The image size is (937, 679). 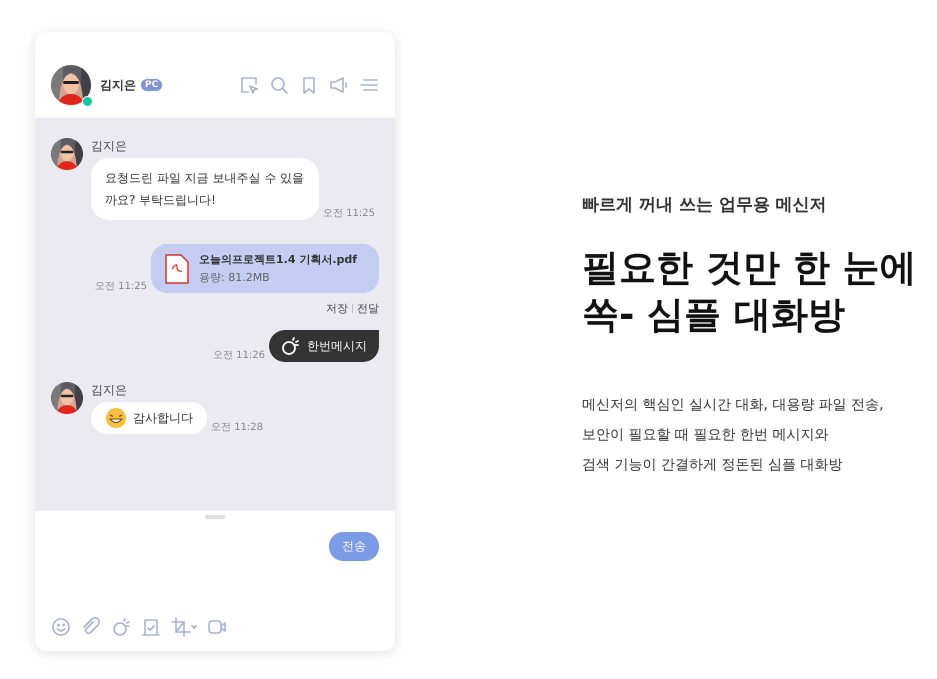 What do you see at coordinates (278, 259) in the screenshot?
I see `file-name: 오늘의프로젝트1.4 기획서.pdf` at bounding box center [278, 259].